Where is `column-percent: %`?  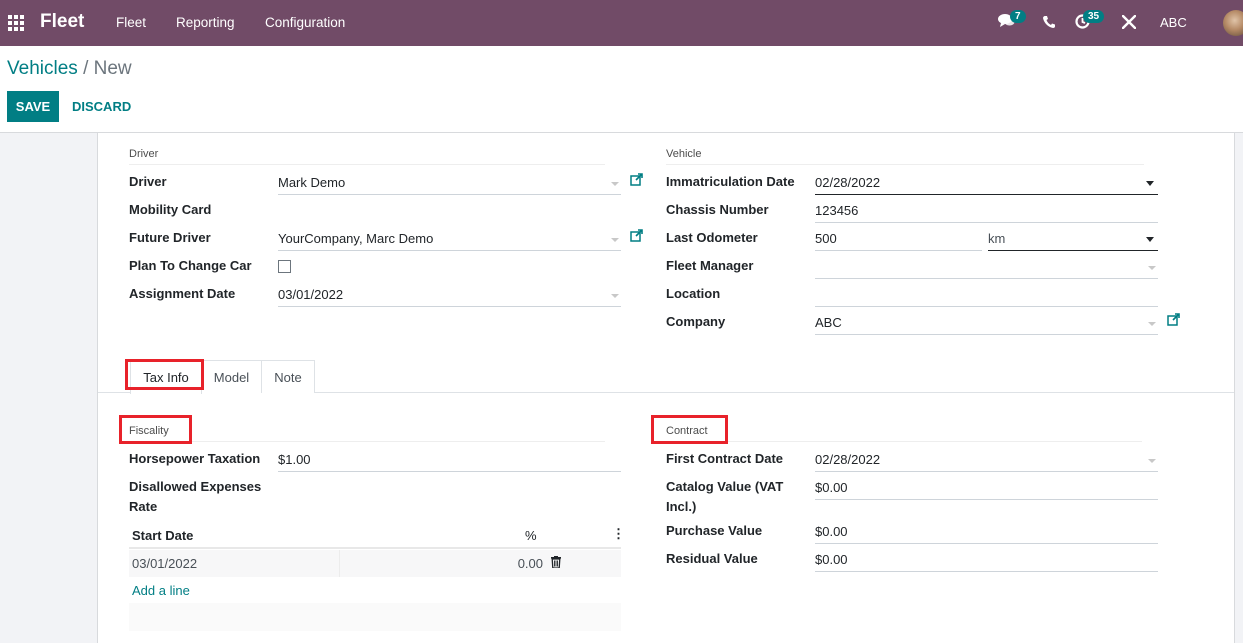
column-percent: % is located at coordinates (531, 535).